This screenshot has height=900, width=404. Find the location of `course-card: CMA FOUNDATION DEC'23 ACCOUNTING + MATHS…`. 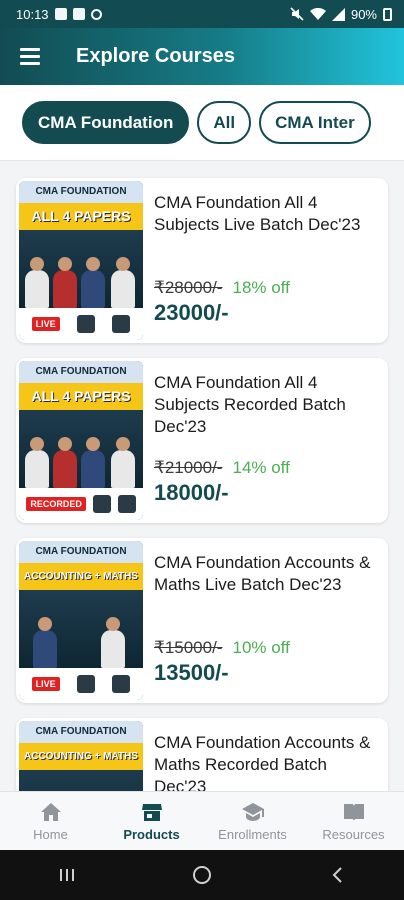

course-card: CMA FOUNDATION DEC'23 ACCOUNTING + MATHS… is located at coordinates (202, 754).